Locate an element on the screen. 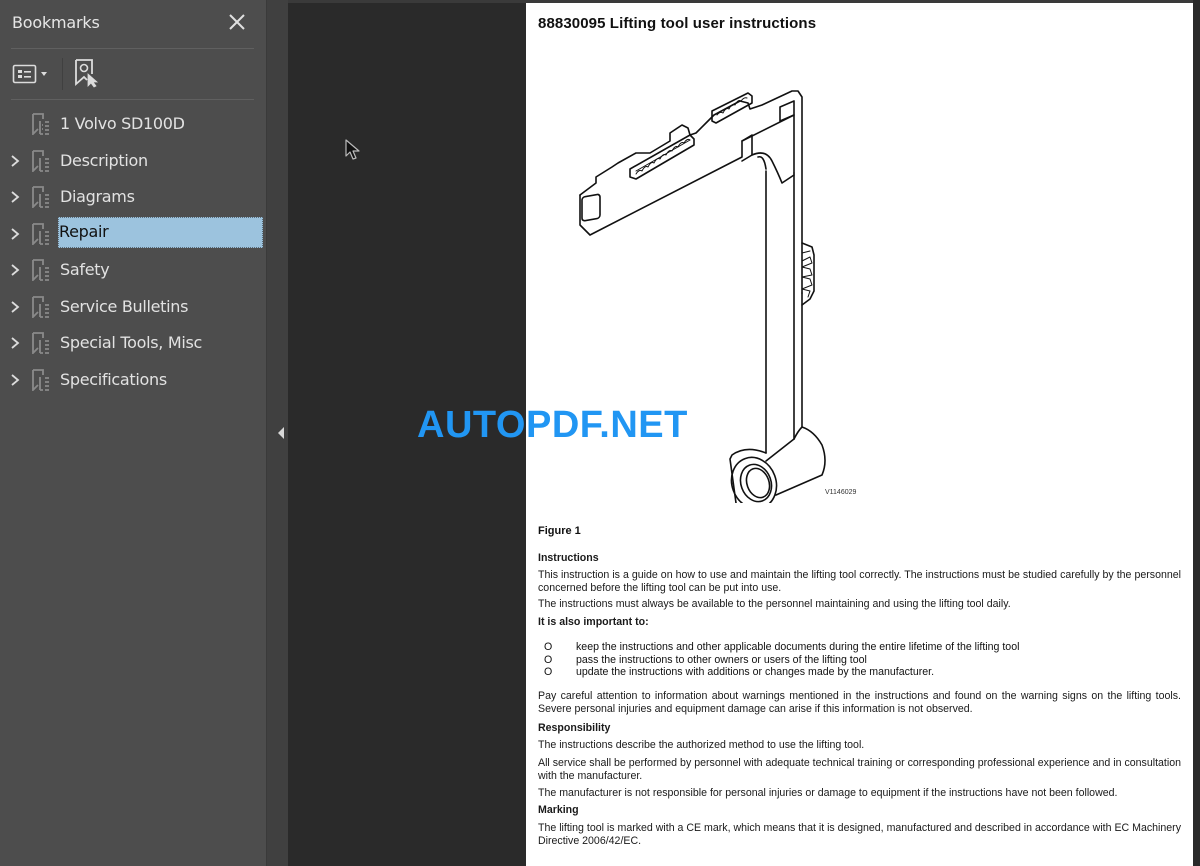 This screenshot has height=866, width=1200. bookmark-label: Specifications is located at coordinates (113, 379).